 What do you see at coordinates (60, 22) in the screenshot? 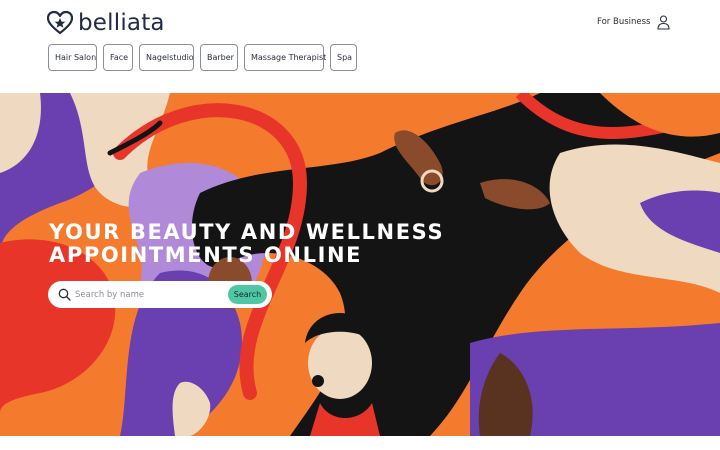
I see `heart-star-logo-icon` at bounding box center [60, 22].